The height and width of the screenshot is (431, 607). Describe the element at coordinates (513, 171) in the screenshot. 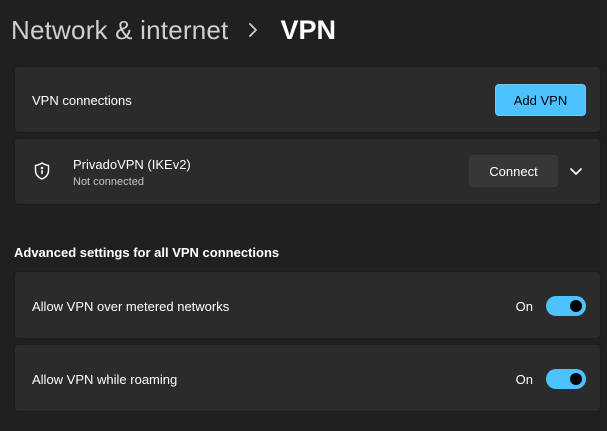

I see `connect-button: Connect` at that location.